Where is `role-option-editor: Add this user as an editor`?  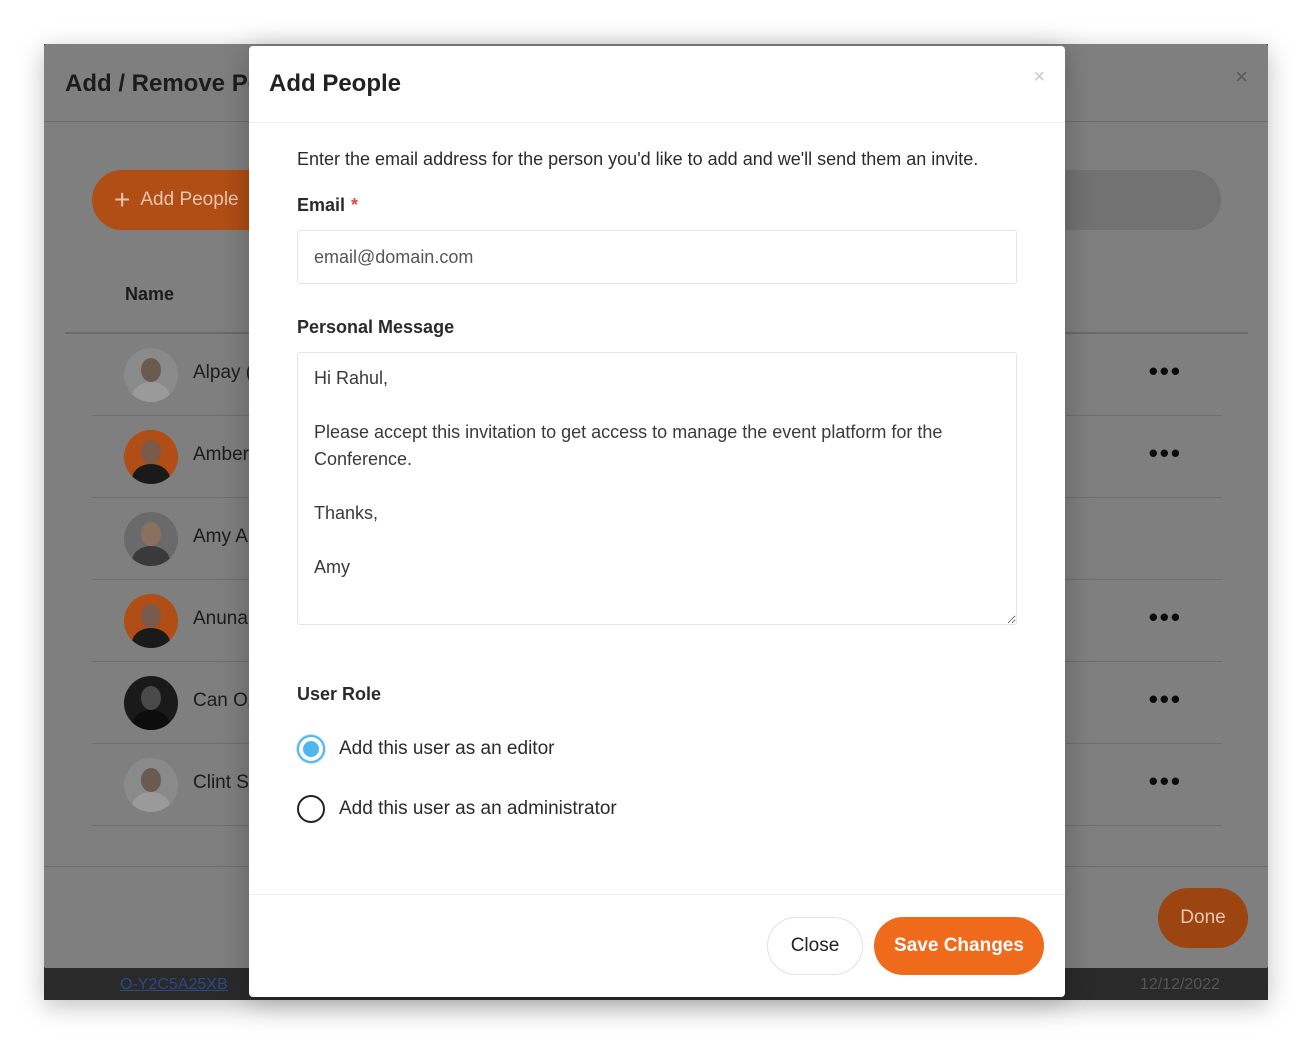 role-option-editor: Add this user as an editor is located at coordinates (425, 749).